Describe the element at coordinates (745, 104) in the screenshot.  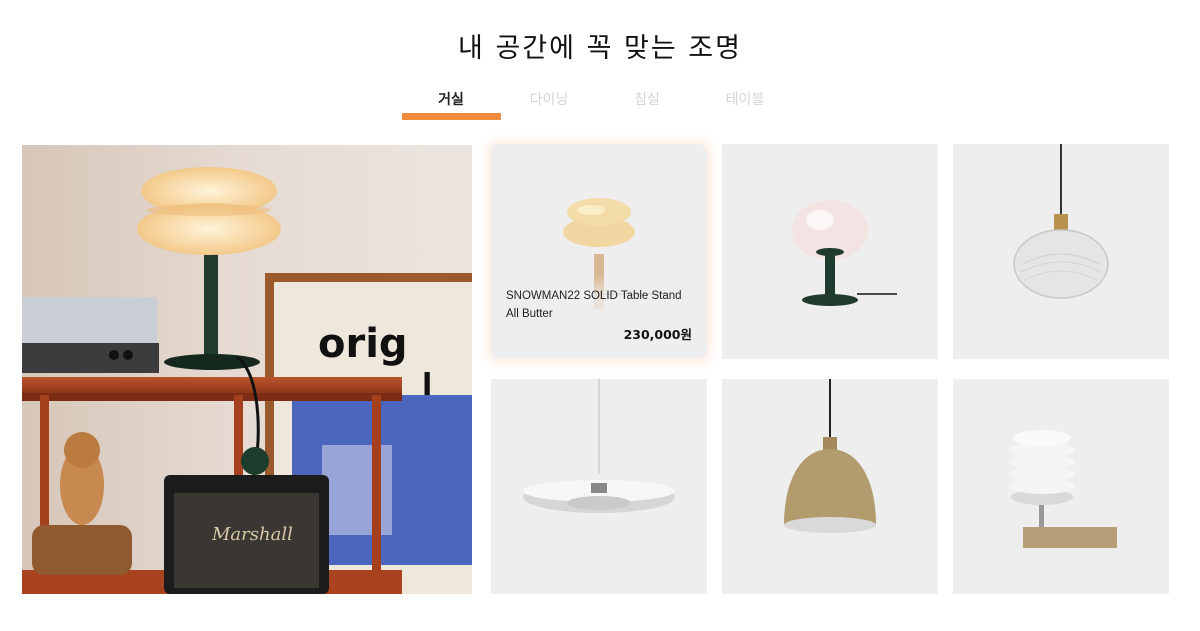
I see `tab-table: 테이블` at that location.